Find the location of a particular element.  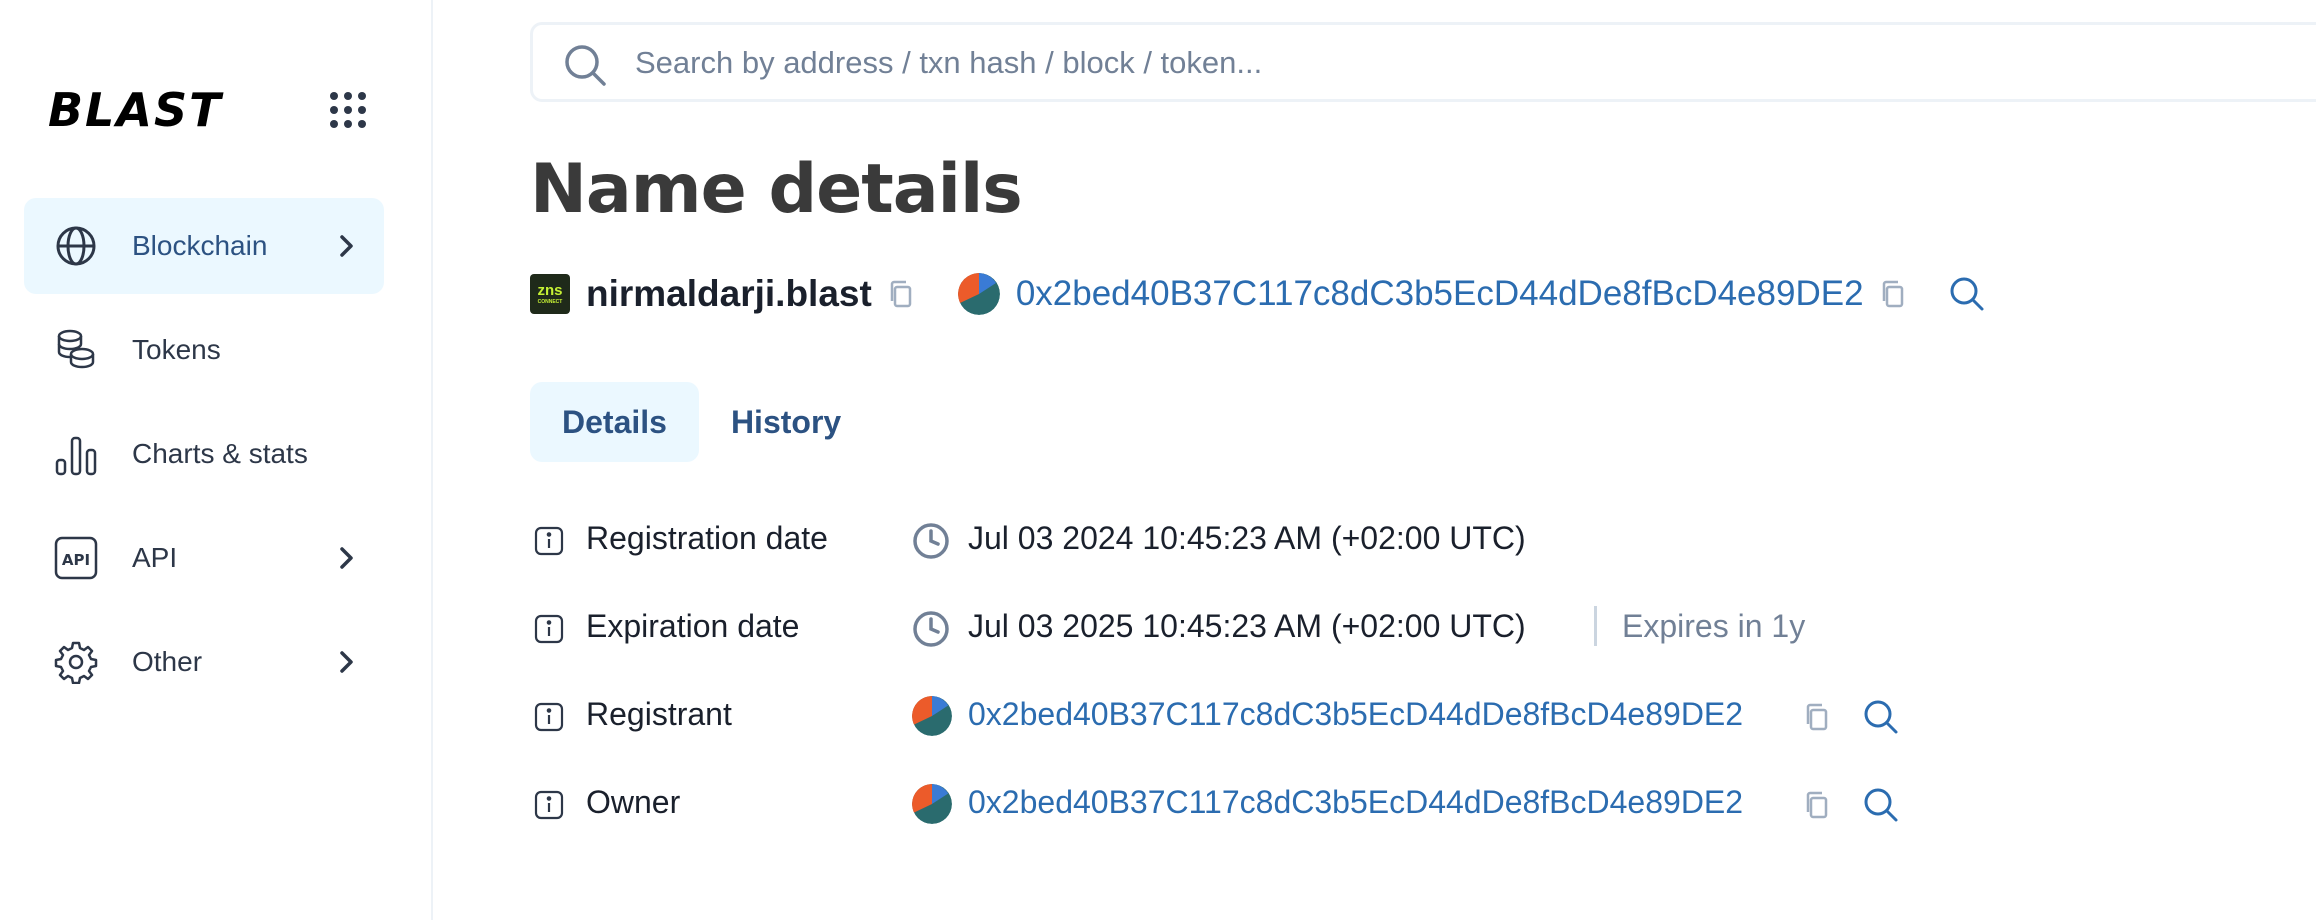

expiration-date: Jul 03 2025 10:45:23 AM (+02:00 UTC) is located at coordinates (1247, 626).